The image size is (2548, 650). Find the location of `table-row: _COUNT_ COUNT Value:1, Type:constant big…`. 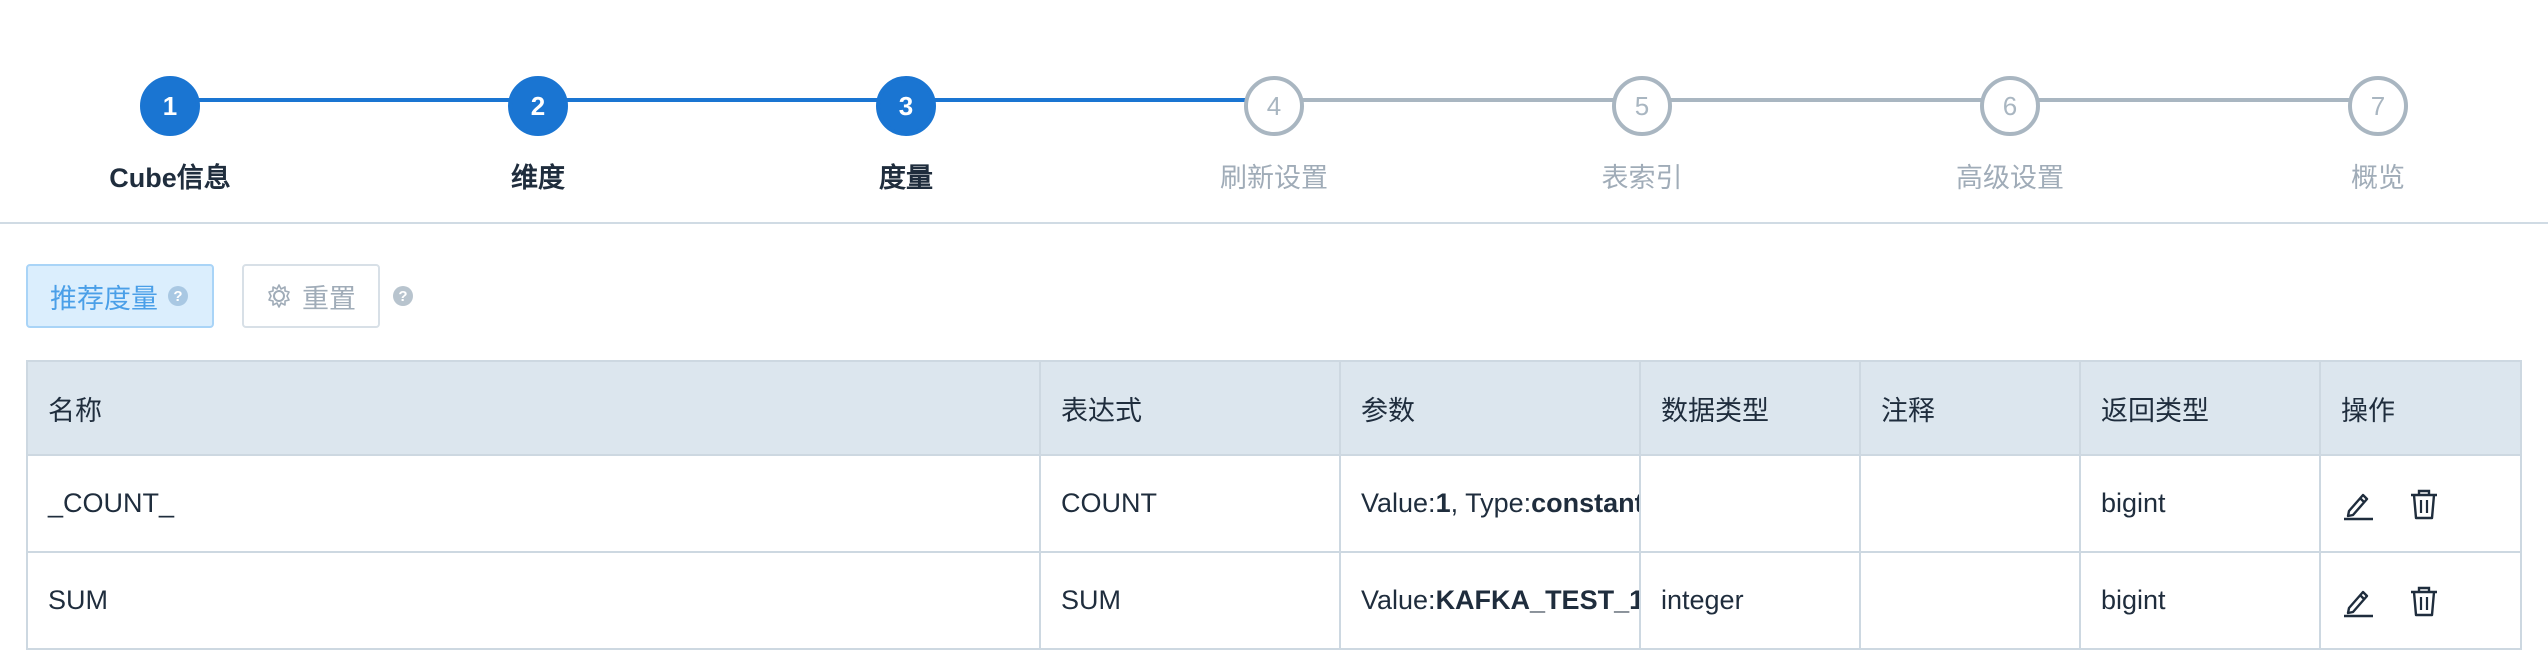

table-row: _COUNT_ COUNT Value:1, Type:constant big… is located at coordinates (1274, 503).